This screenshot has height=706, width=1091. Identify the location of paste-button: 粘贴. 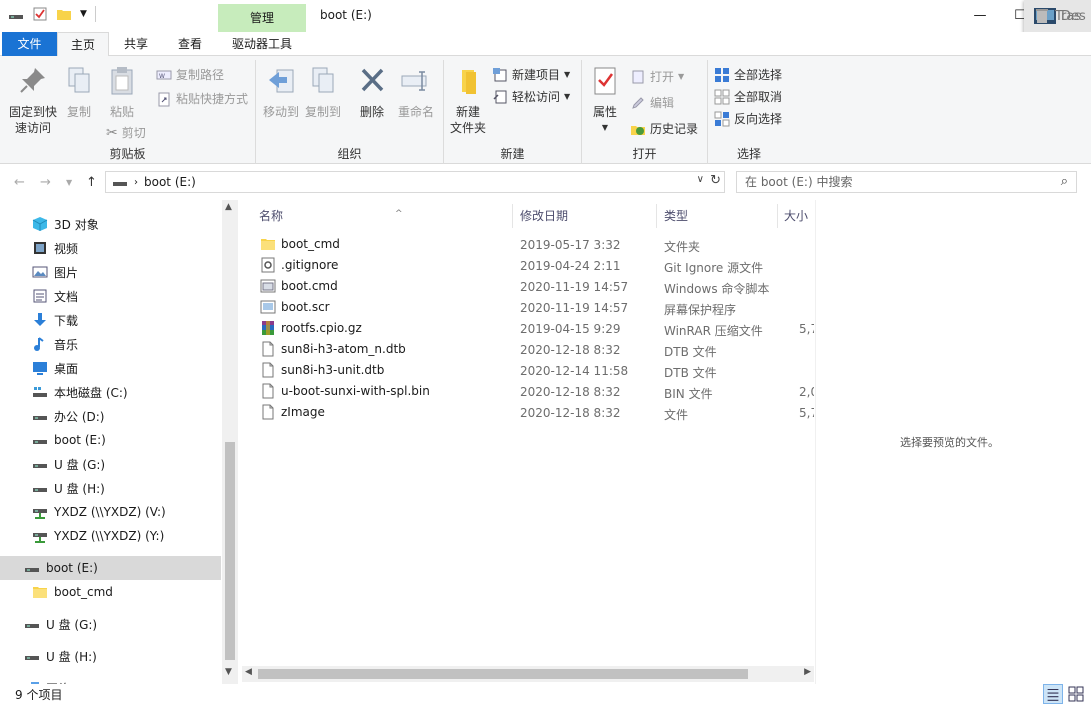
(122, 92).